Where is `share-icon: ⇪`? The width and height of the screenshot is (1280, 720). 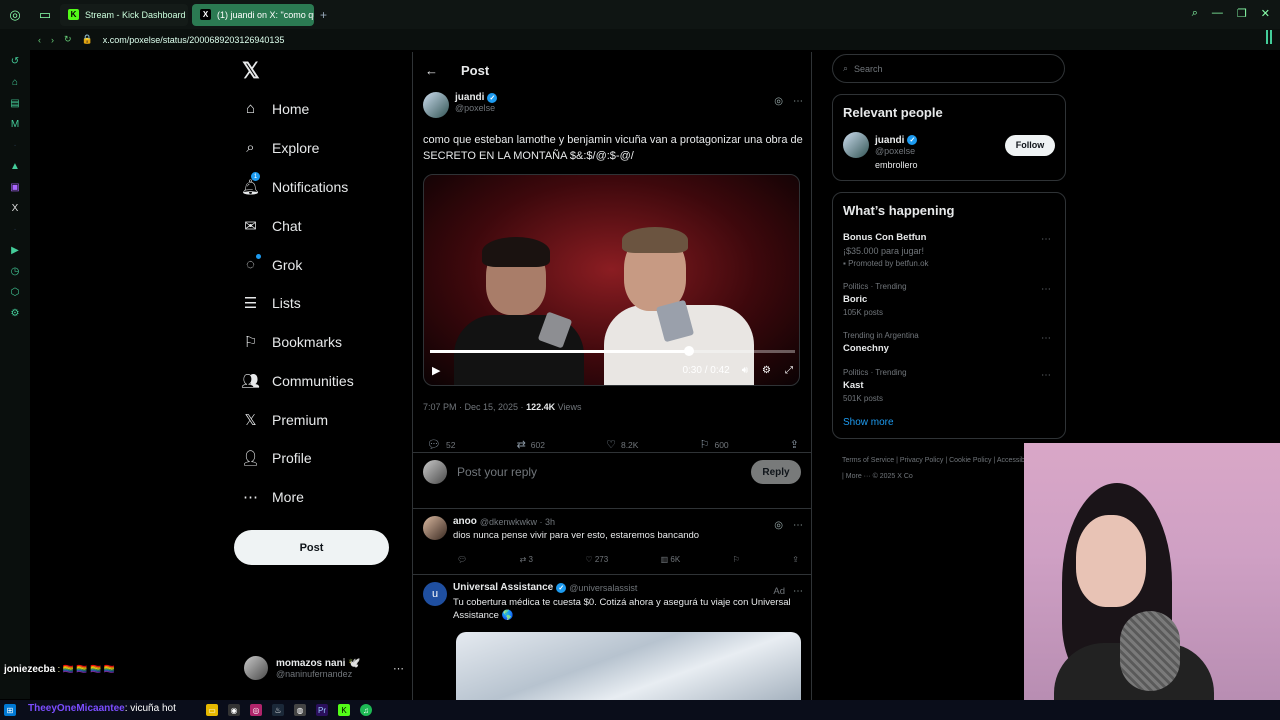
share-icon: ⇪ is located at coordinates (795, 559).